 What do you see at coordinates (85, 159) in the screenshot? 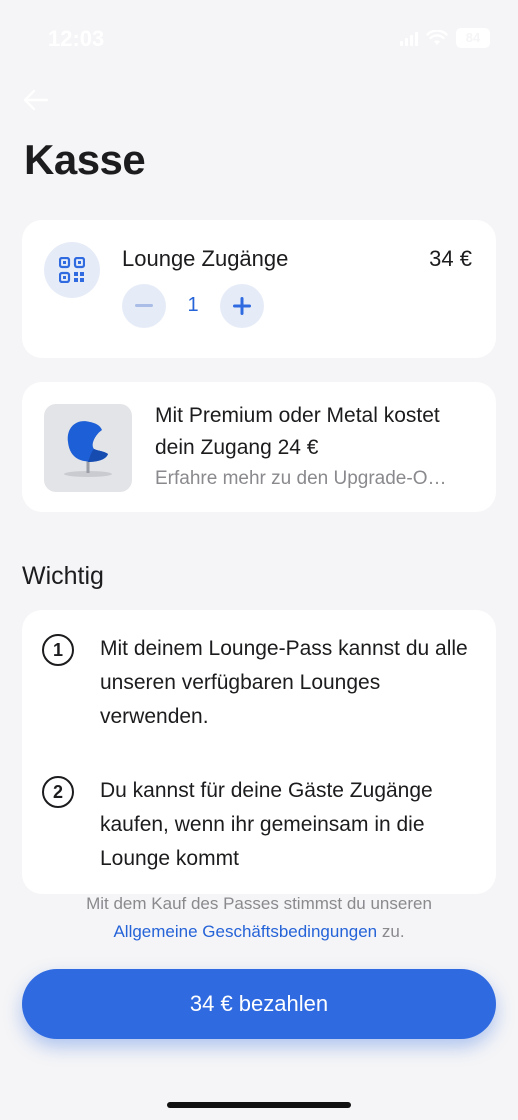
I see `page-title: Kasse` at bounding box center [85, 159].